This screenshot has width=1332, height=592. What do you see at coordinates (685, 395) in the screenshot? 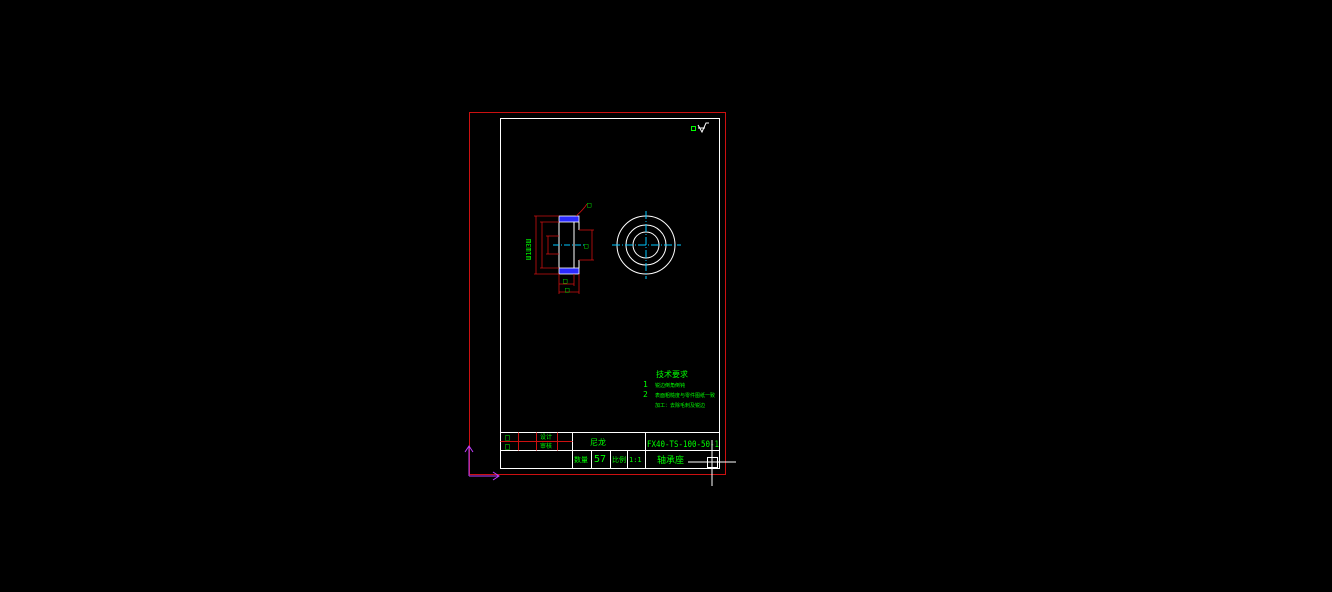
I see `tech-req-line-2-text: 表面粗糙度与零件图纸一致` at bounding box center [685, 395].